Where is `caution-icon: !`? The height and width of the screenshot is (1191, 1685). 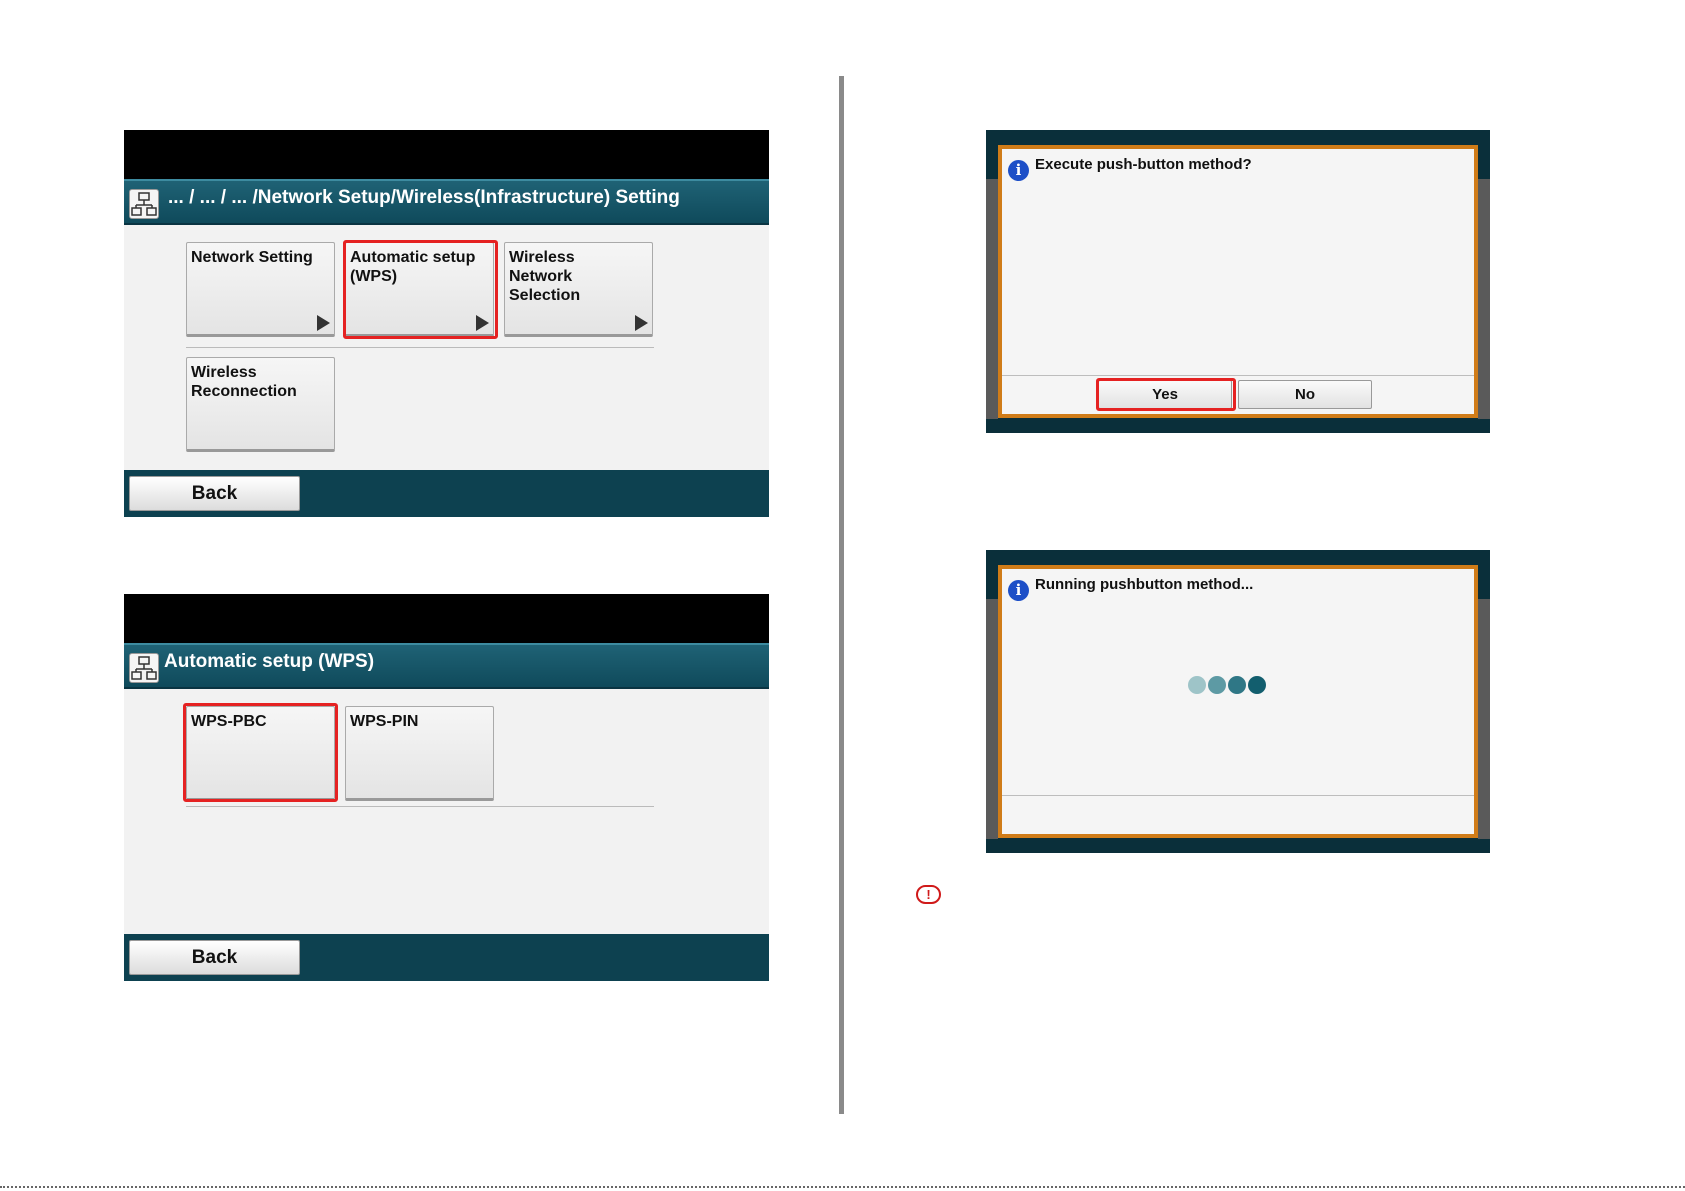 caution-icon: ! is located at coordinates (928, 894).